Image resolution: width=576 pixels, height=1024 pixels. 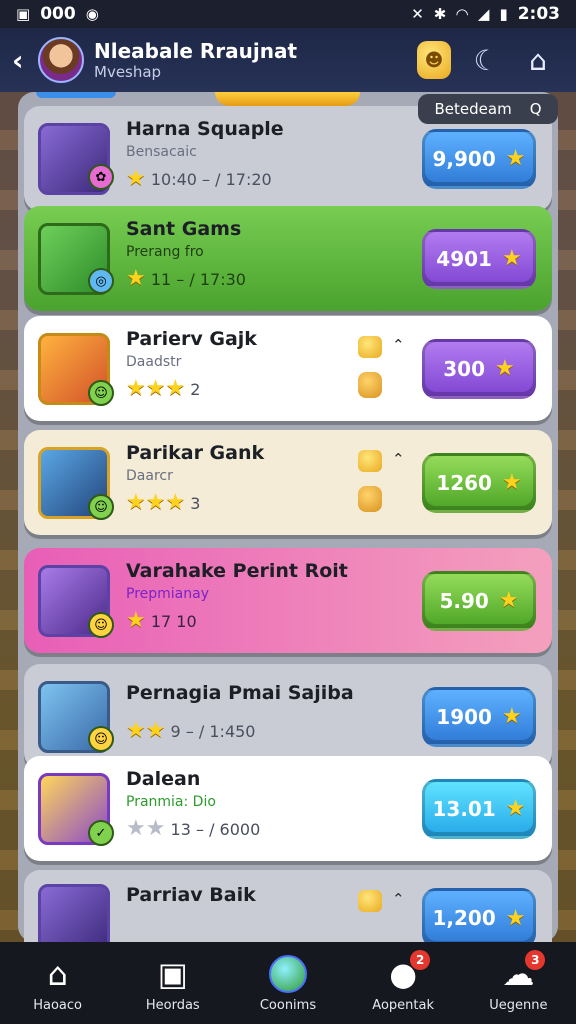 I want to click on item-subtitle: Daarcr, so click(x=149, y=476).